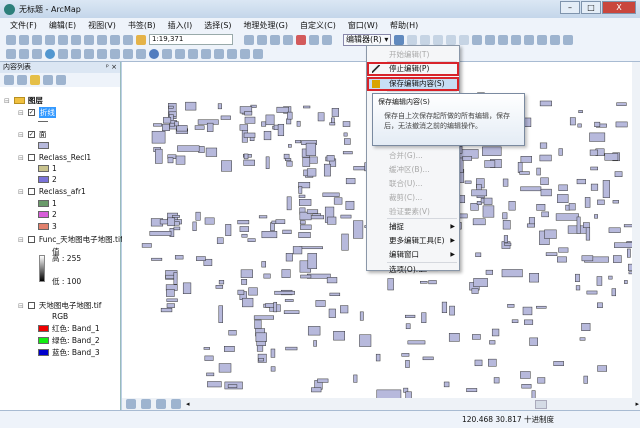 The width and height of the screenshot is (640, 428). Describe the element at coordinates (128, 54) in the screenshot. I see `clear-selection-icon` at that location.